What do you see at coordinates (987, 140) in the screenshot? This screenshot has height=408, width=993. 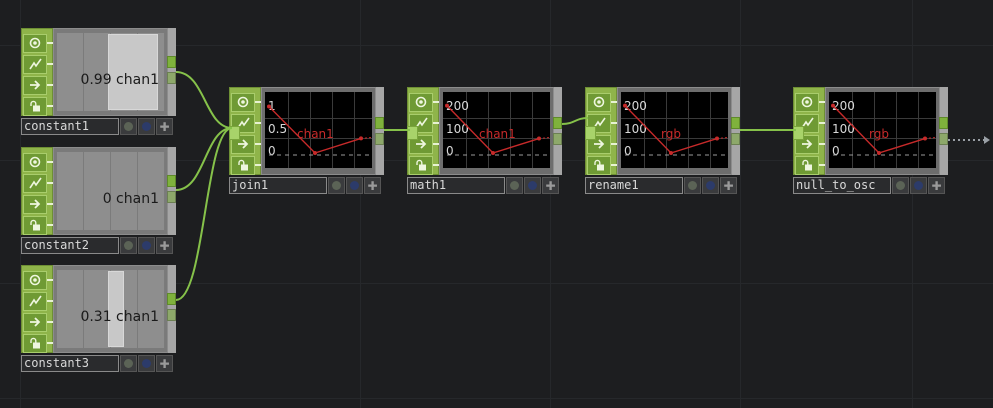 I see `arrow-icon` at bounding box center [987, 140].